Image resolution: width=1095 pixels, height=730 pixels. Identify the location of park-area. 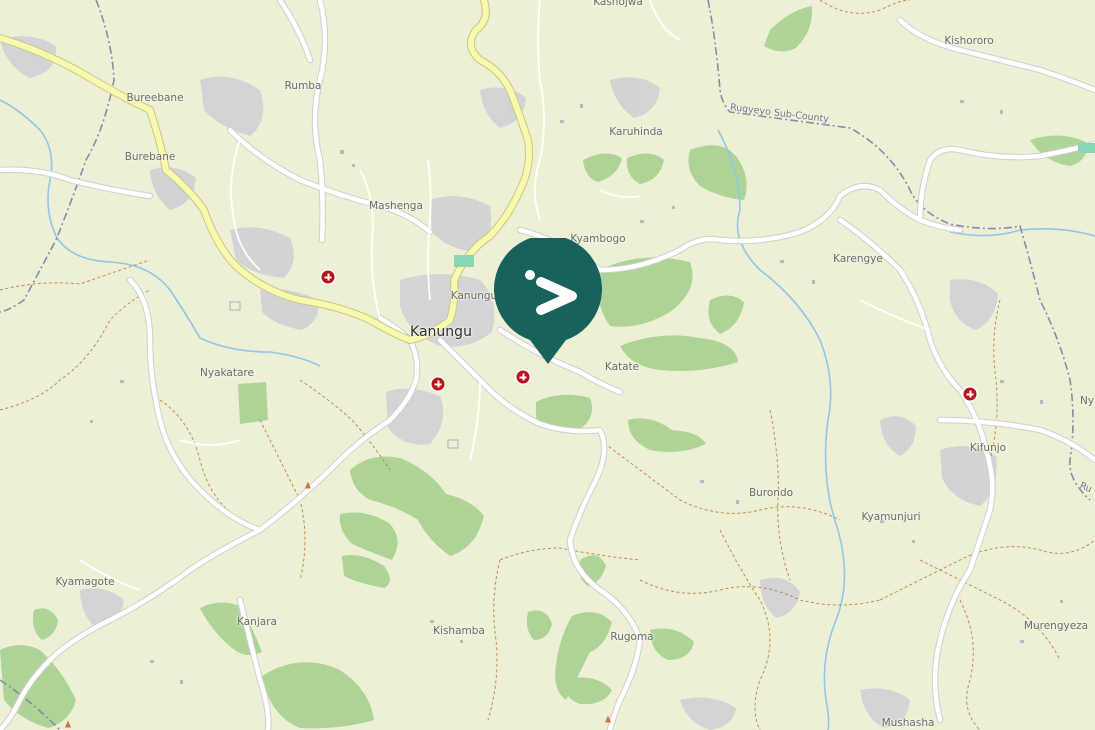
(464, 261).